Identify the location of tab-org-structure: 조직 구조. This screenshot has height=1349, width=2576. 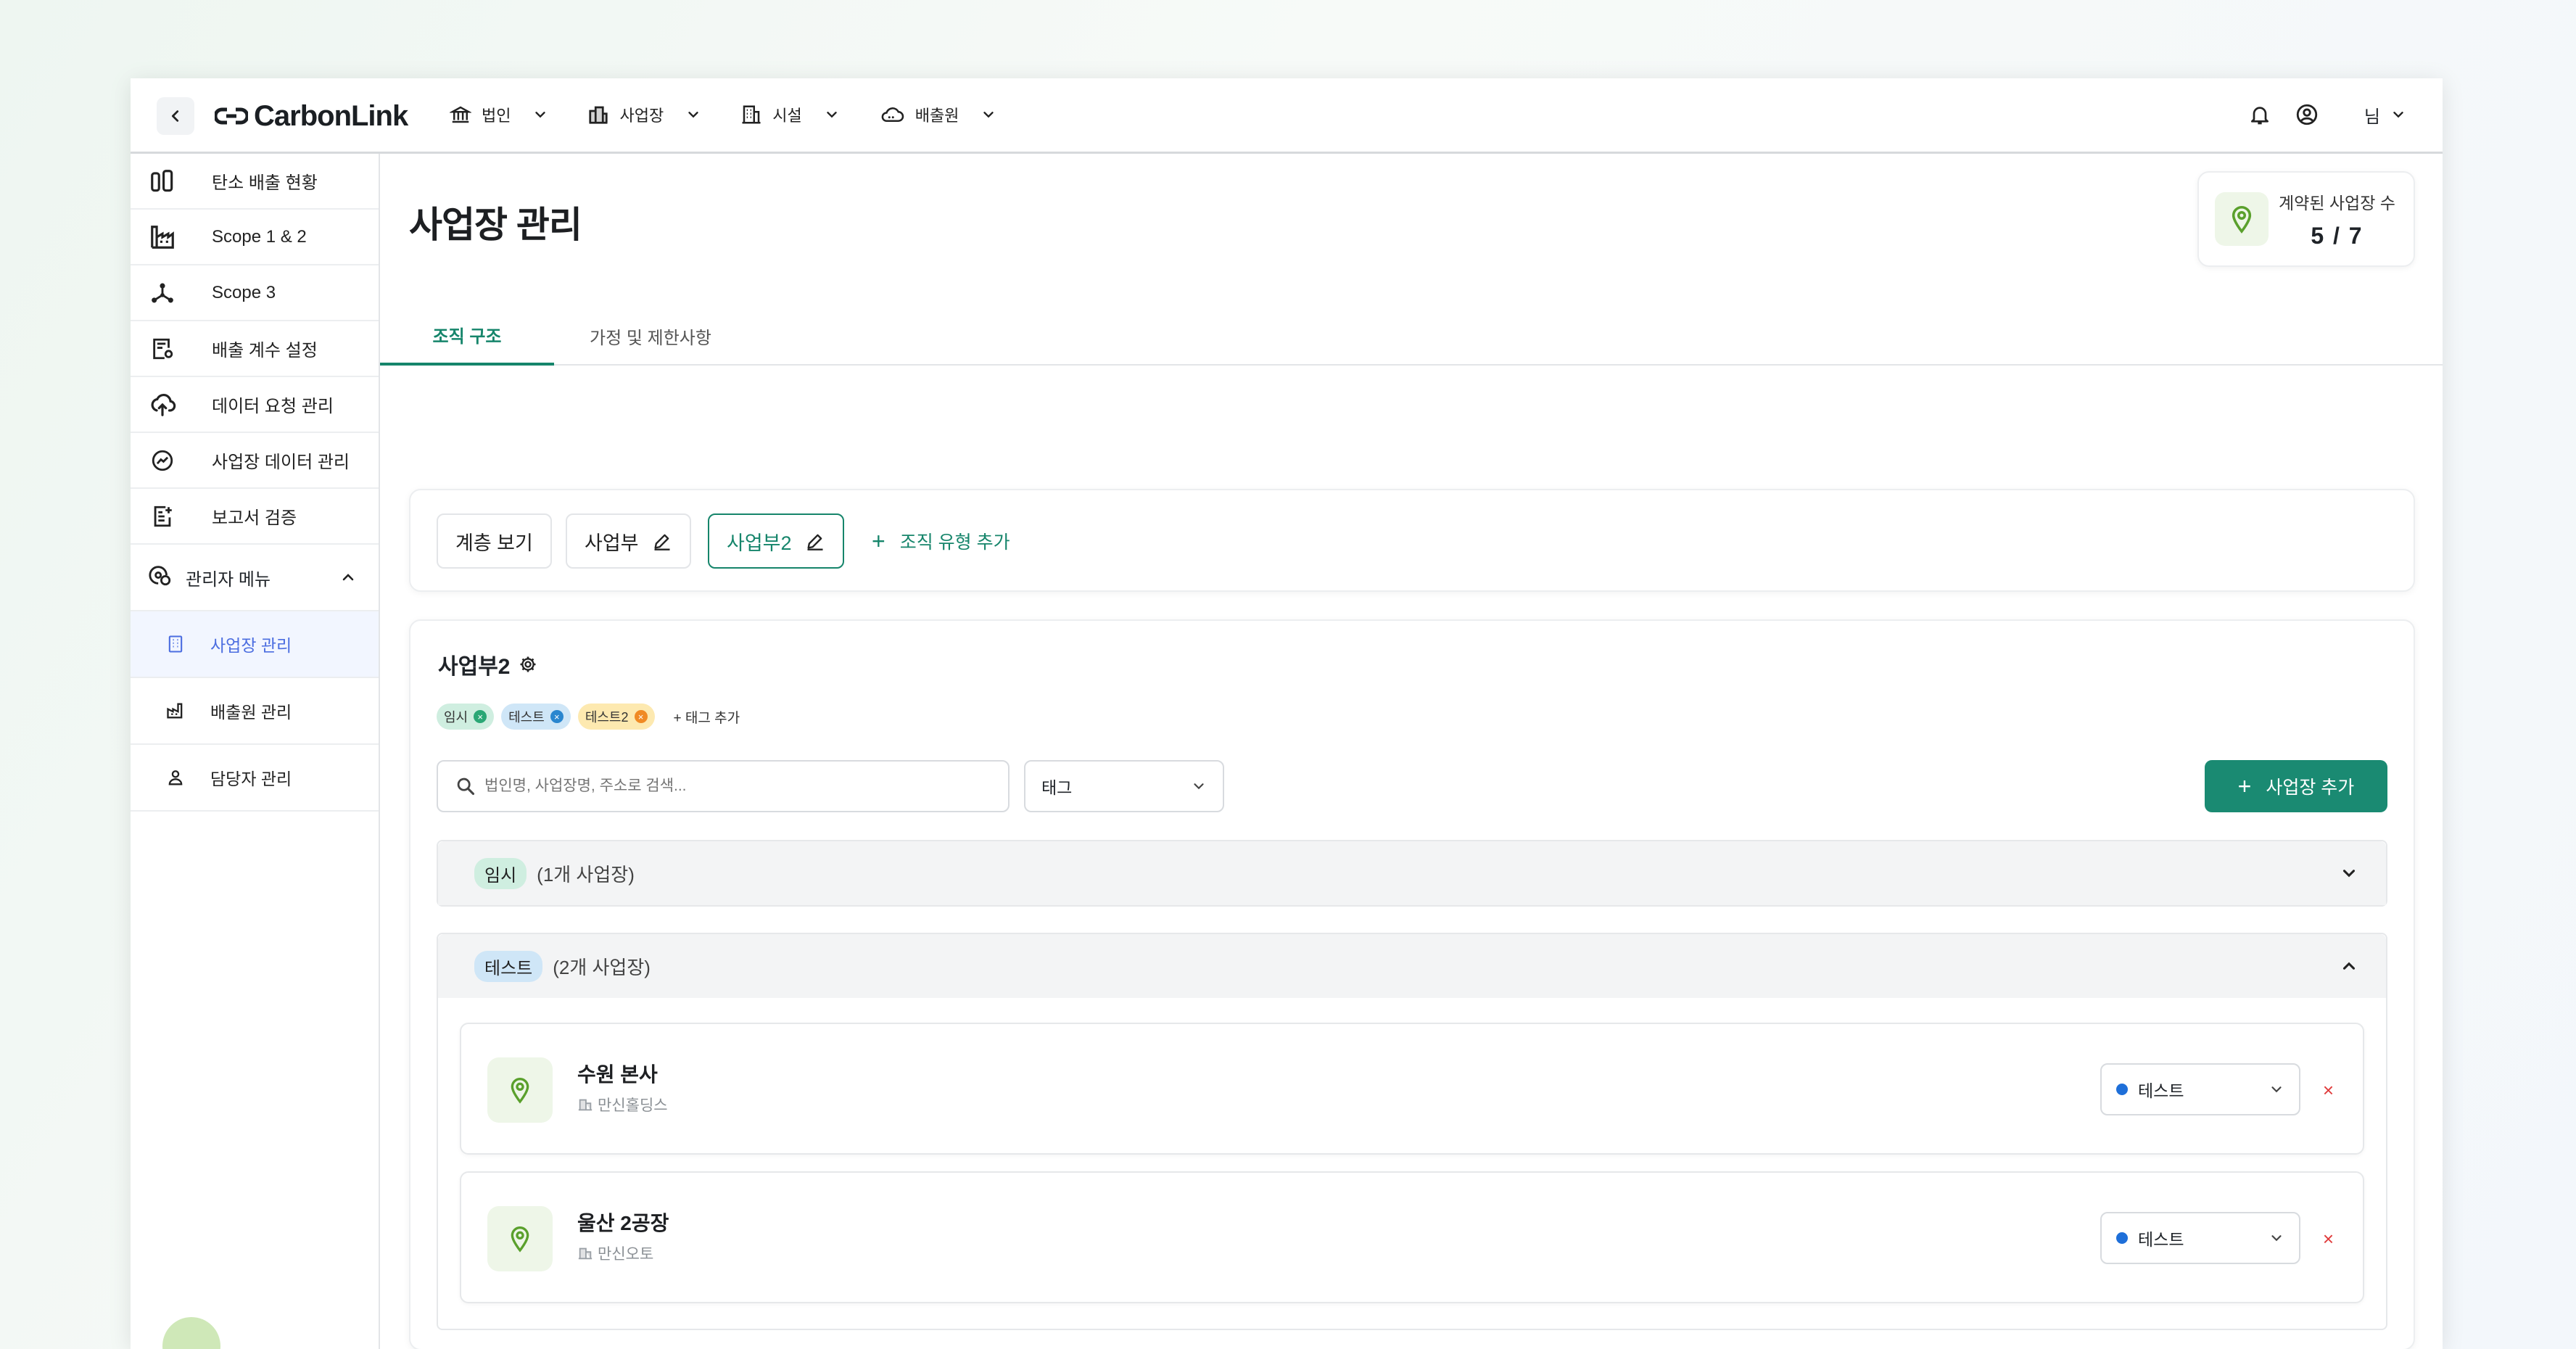
(467, 336).